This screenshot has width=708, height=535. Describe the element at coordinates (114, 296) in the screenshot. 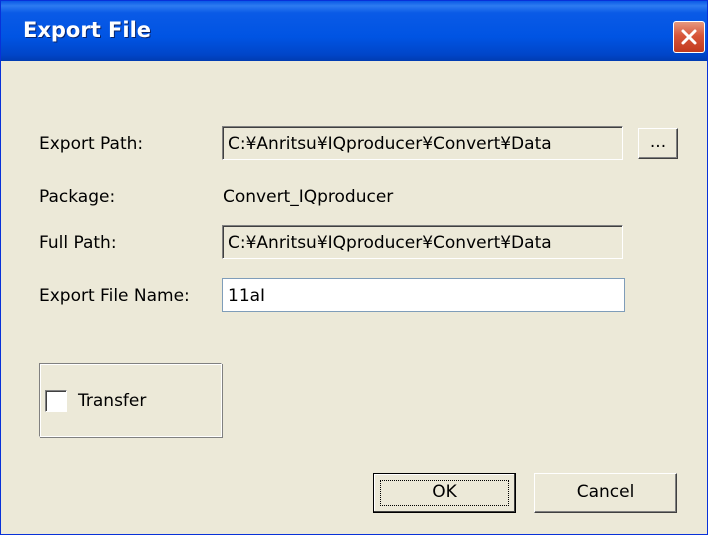

I see `export-file-name-label: Export File Name:` at that location.